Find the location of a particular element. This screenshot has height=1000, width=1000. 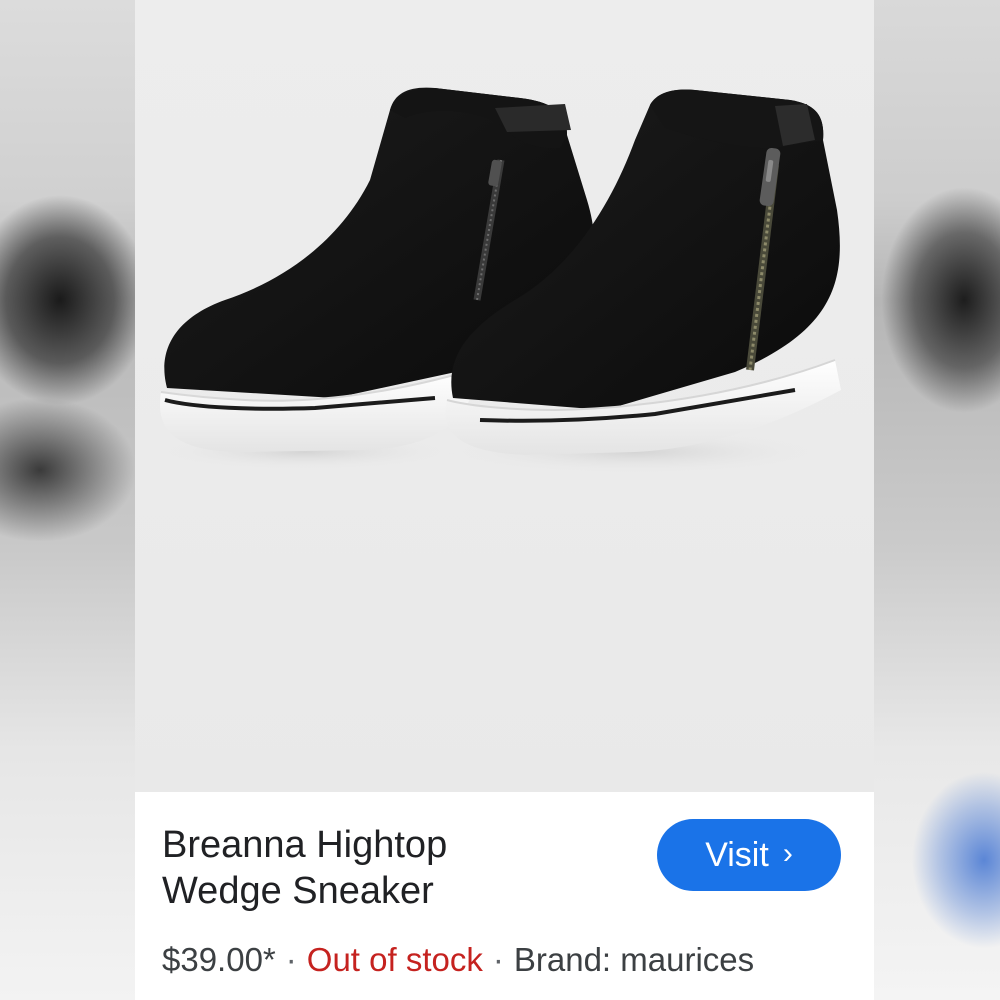

product-title: Breanna Hightop Wedge Sneaker is located at coordinates (382, 868).